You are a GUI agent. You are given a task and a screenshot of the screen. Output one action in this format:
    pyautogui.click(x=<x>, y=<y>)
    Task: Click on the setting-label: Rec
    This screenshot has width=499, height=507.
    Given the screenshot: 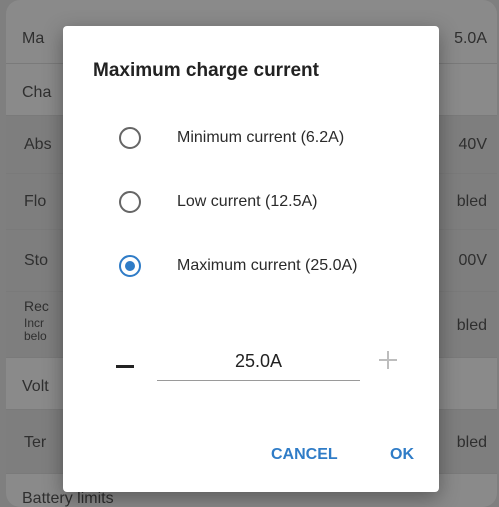 What is the action you would take?
    pyautogui.click(x=36, y=306)
    